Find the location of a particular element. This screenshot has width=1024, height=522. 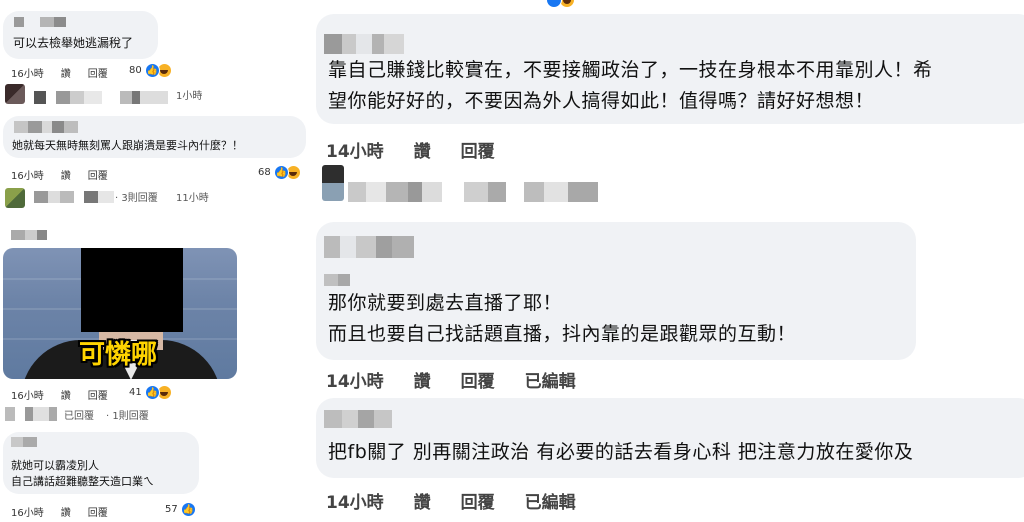

reaction-count: 68 👍 is located at coordinates (279, 172).